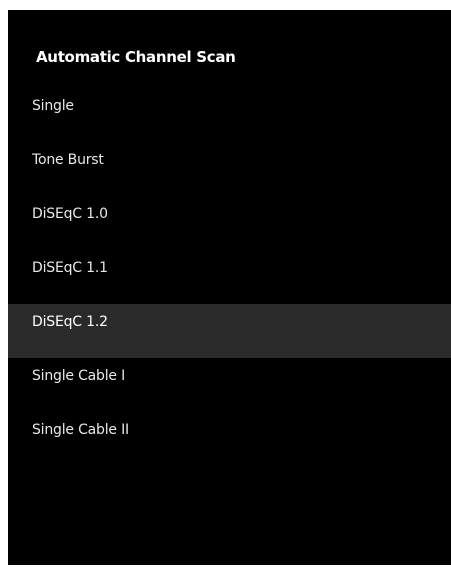  What do you see at coordinates (136, 57) in the screenshot?
I see `menu-title: Automatic Channel Scan` at bounding box center [136, 57].